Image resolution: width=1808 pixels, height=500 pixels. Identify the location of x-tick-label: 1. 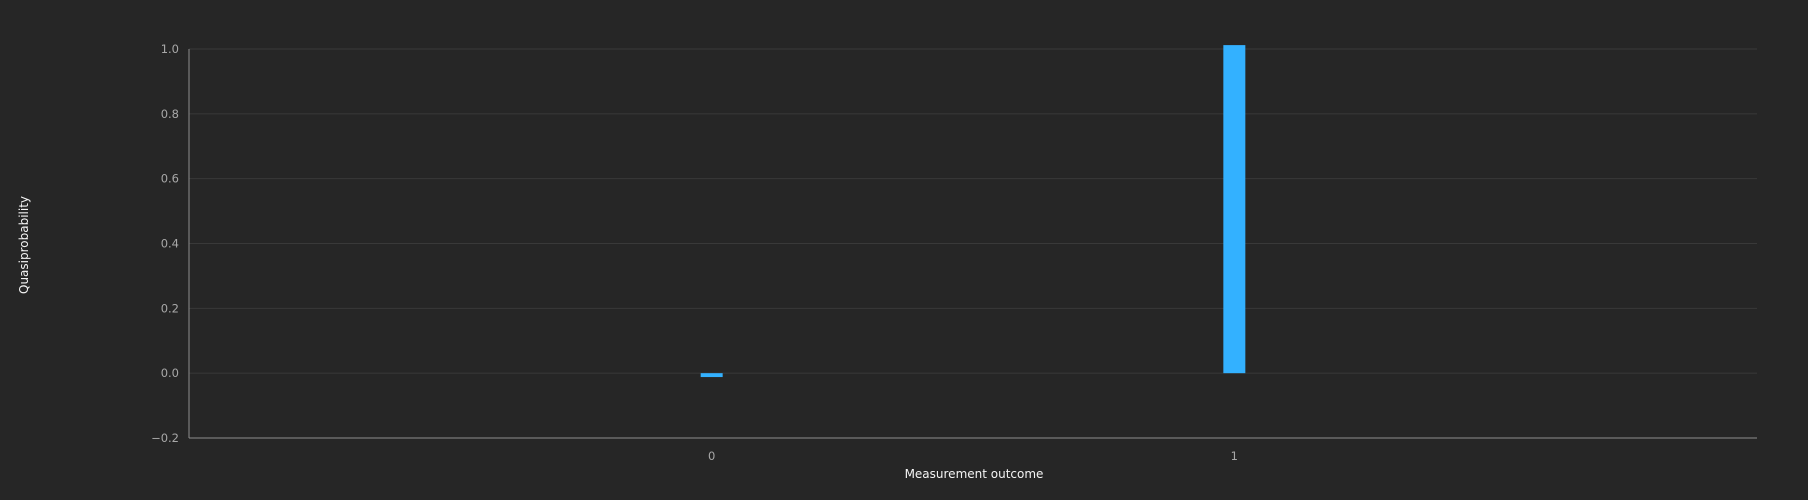
(1234, 456).